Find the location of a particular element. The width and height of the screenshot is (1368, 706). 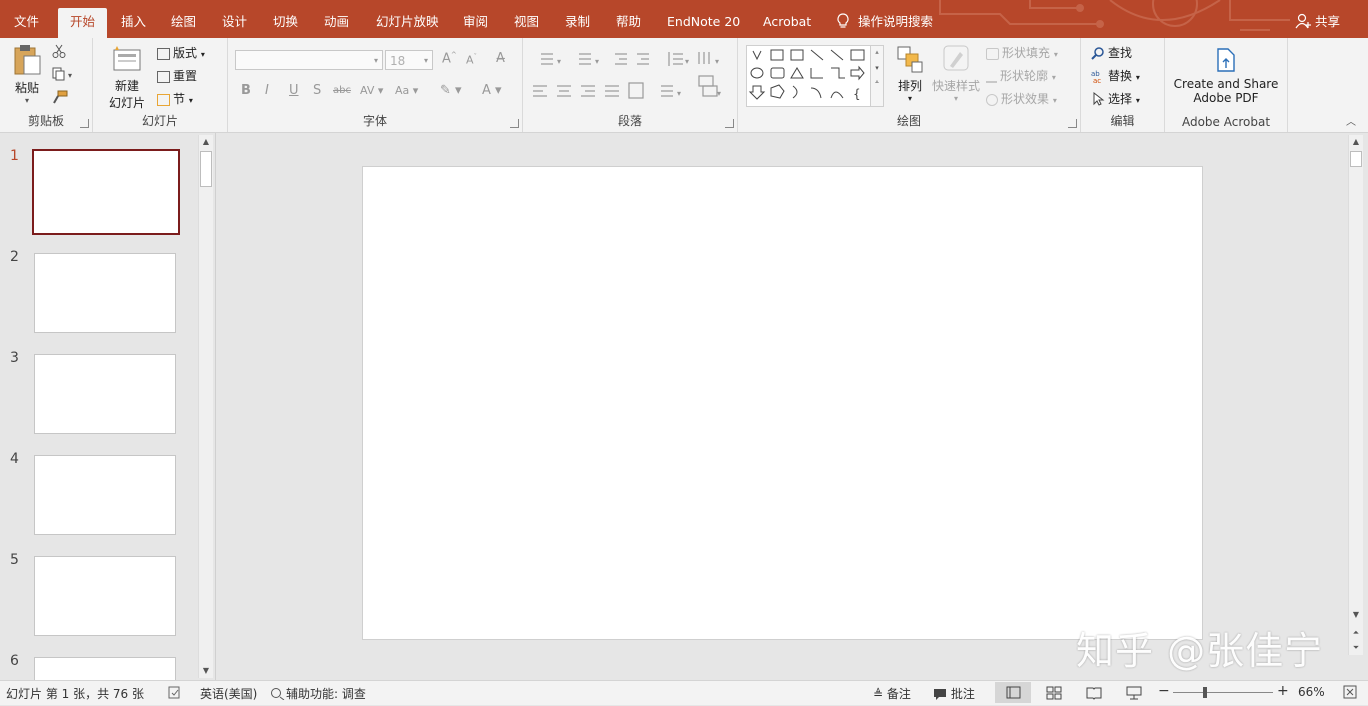

reset-icon is located at coordinates (163, 77).